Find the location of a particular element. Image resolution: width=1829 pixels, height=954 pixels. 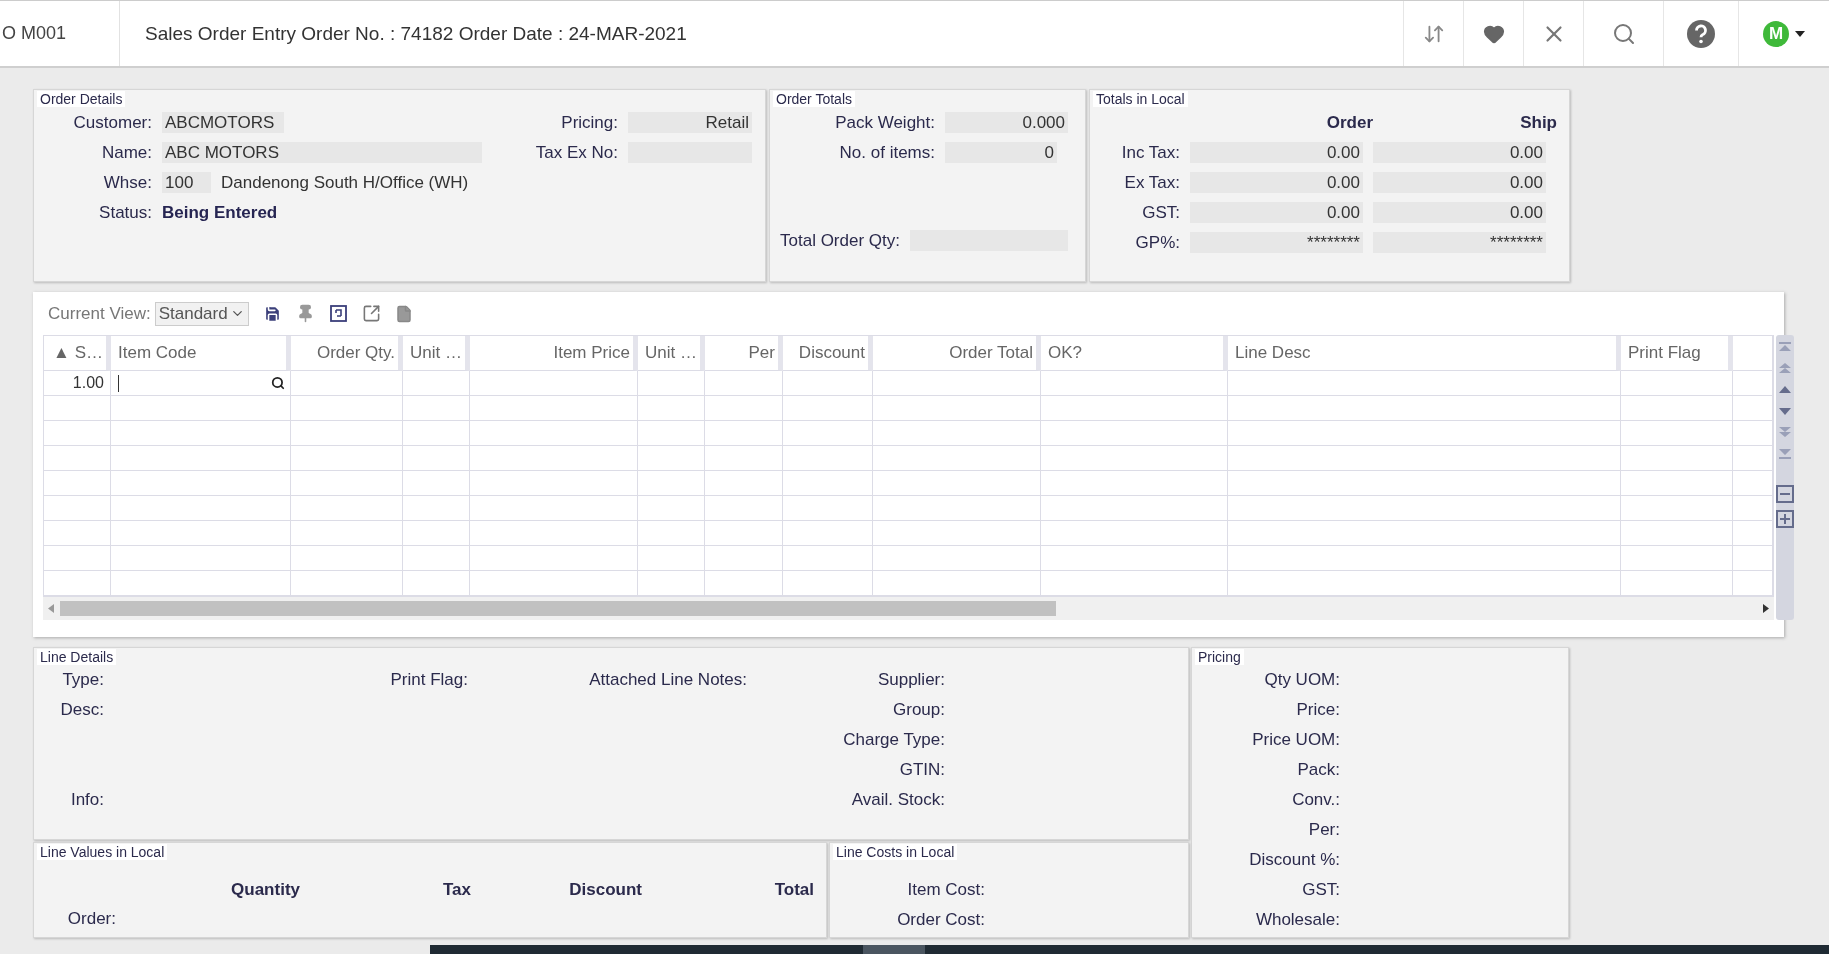

field-label: Customer: is located at coordinates (112, 122).